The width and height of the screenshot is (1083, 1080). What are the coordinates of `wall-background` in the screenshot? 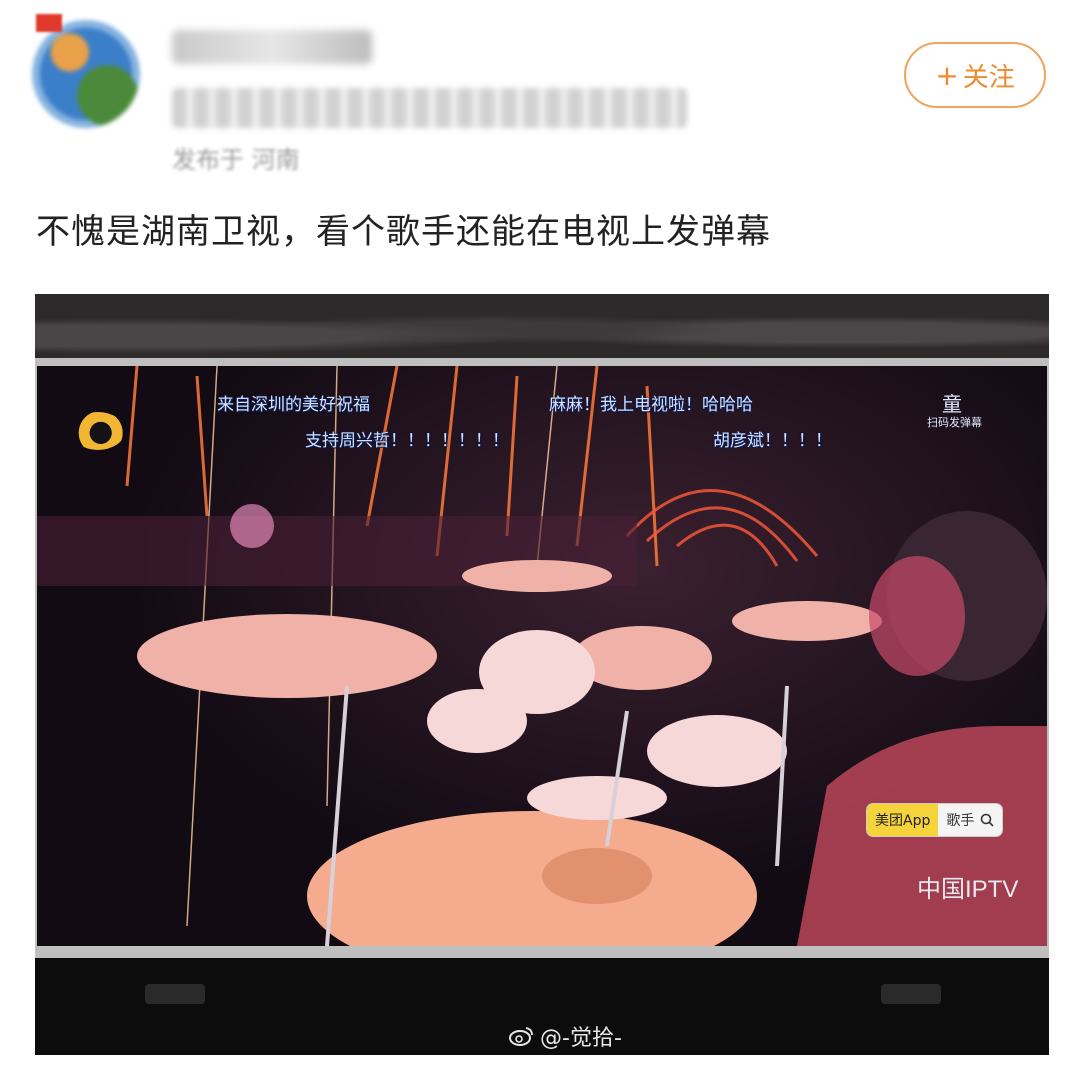 It's located at (542, 329).